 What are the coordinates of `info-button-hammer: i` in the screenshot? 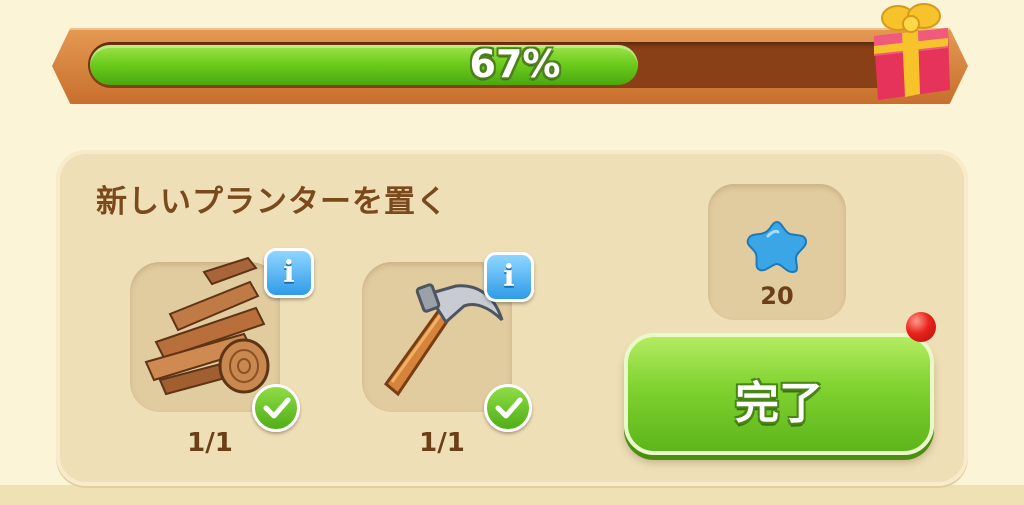 It's located at (509, 277).